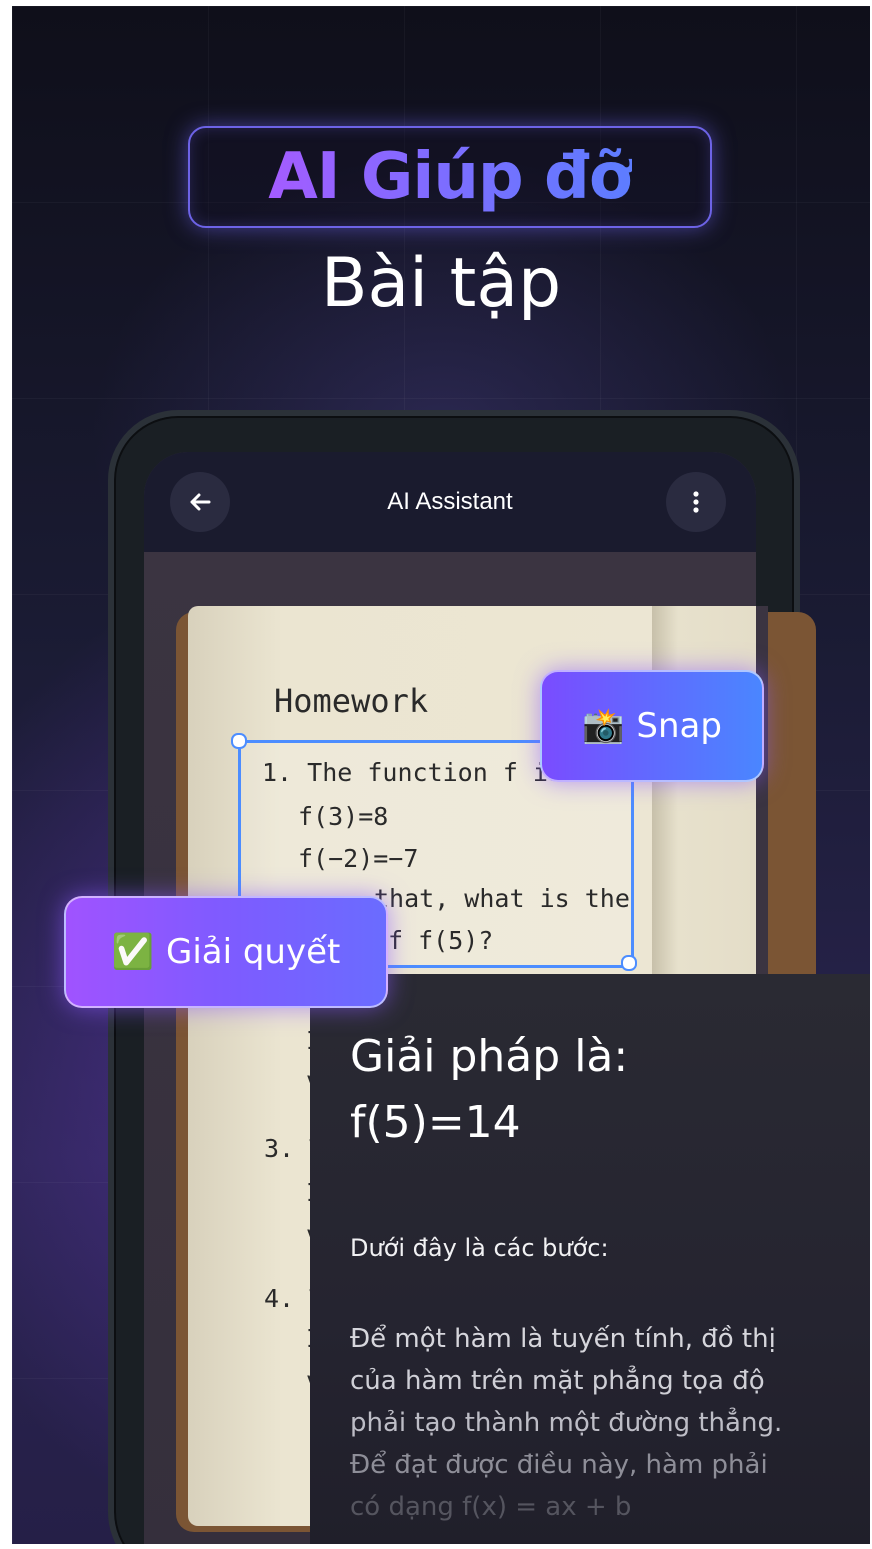  What do you see at coordinates (603, 726) in the screenshot?
I see `camera-flash-icon: 📸` at bounding box center [603, 726].